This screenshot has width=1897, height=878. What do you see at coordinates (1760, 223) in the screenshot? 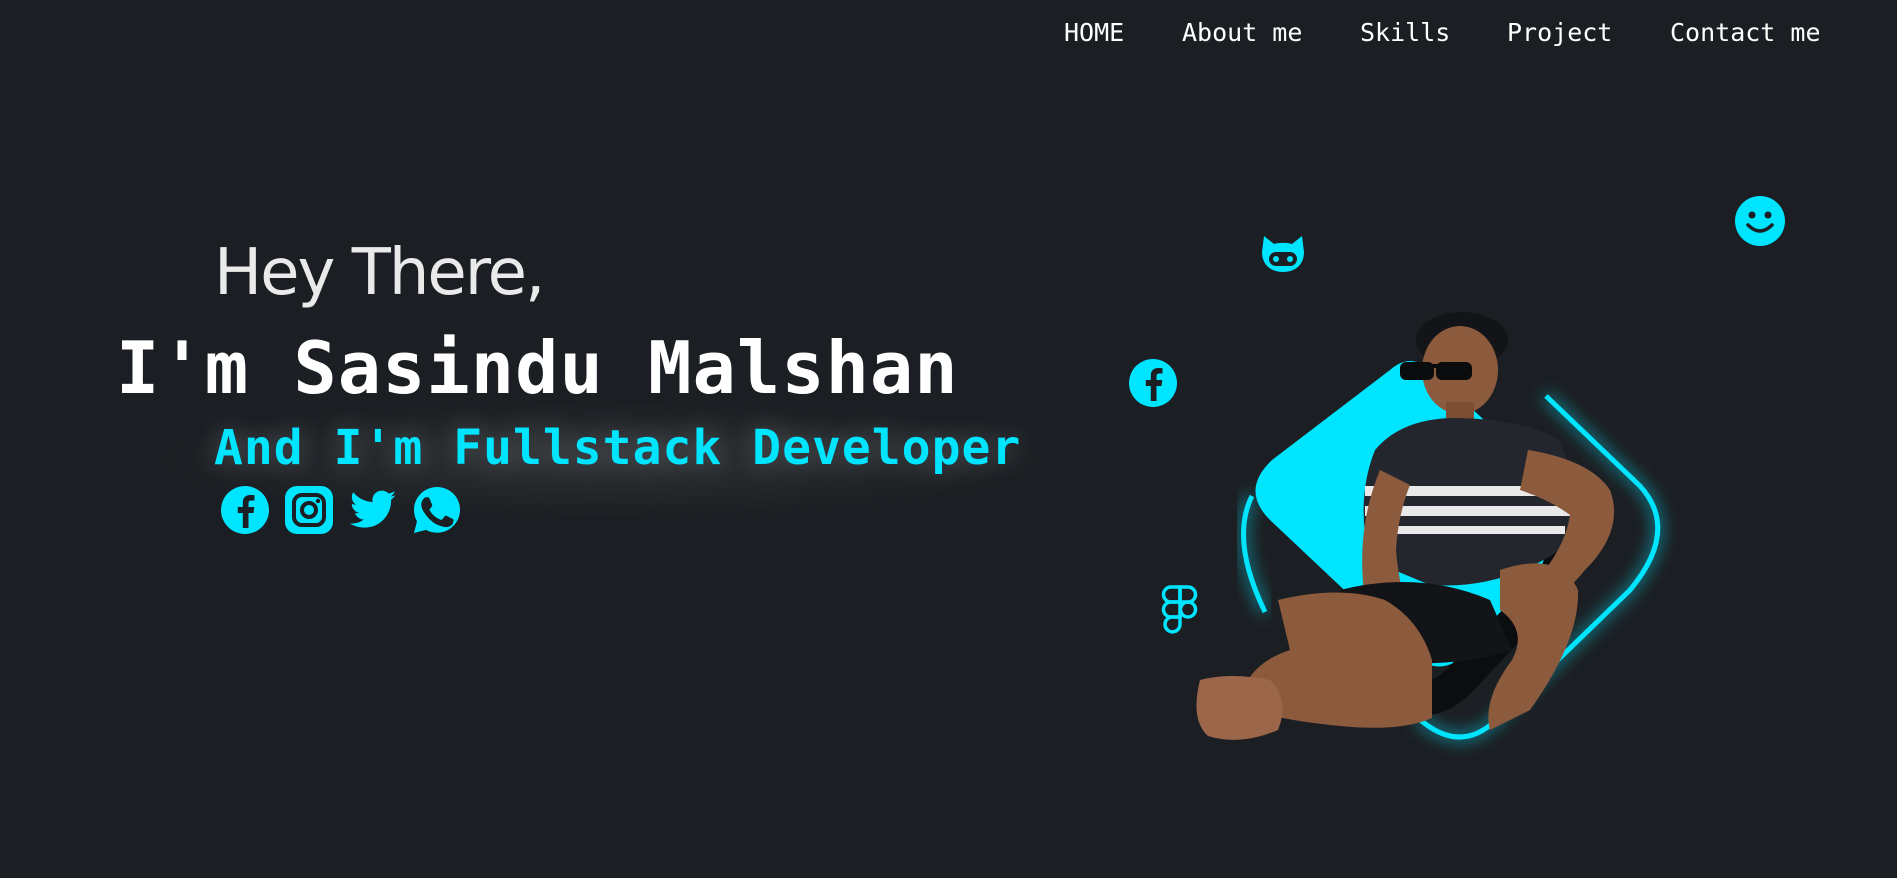
I see `smiley-icon` at bounding box center [1760, 223].